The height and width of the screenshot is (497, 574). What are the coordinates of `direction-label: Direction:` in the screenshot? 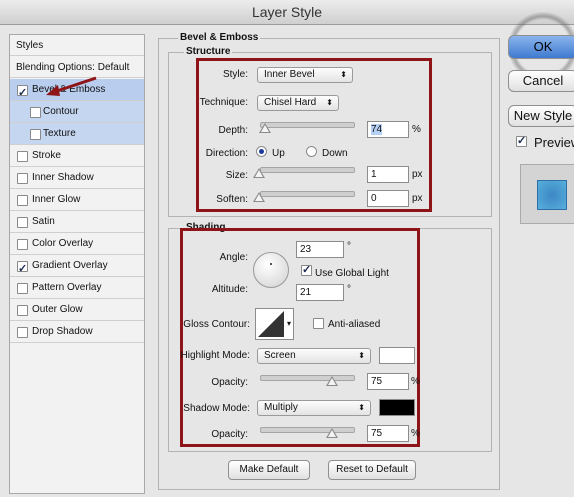 It's located at (226, 153).